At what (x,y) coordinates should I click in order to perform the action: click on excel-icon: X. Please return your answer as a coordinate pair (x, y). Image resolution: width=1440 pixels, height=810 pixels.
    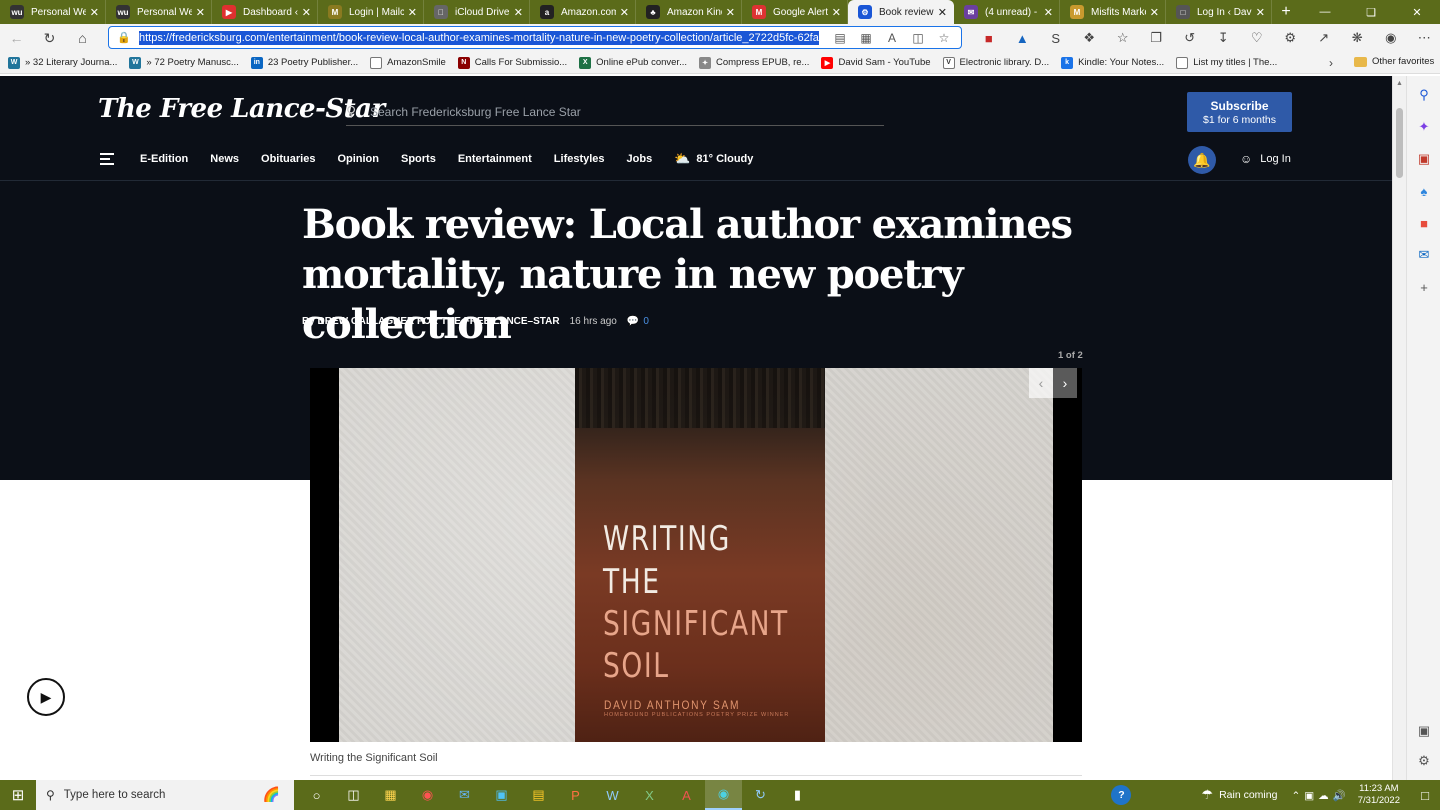
    Looking at the image, I should click on (649, 795).